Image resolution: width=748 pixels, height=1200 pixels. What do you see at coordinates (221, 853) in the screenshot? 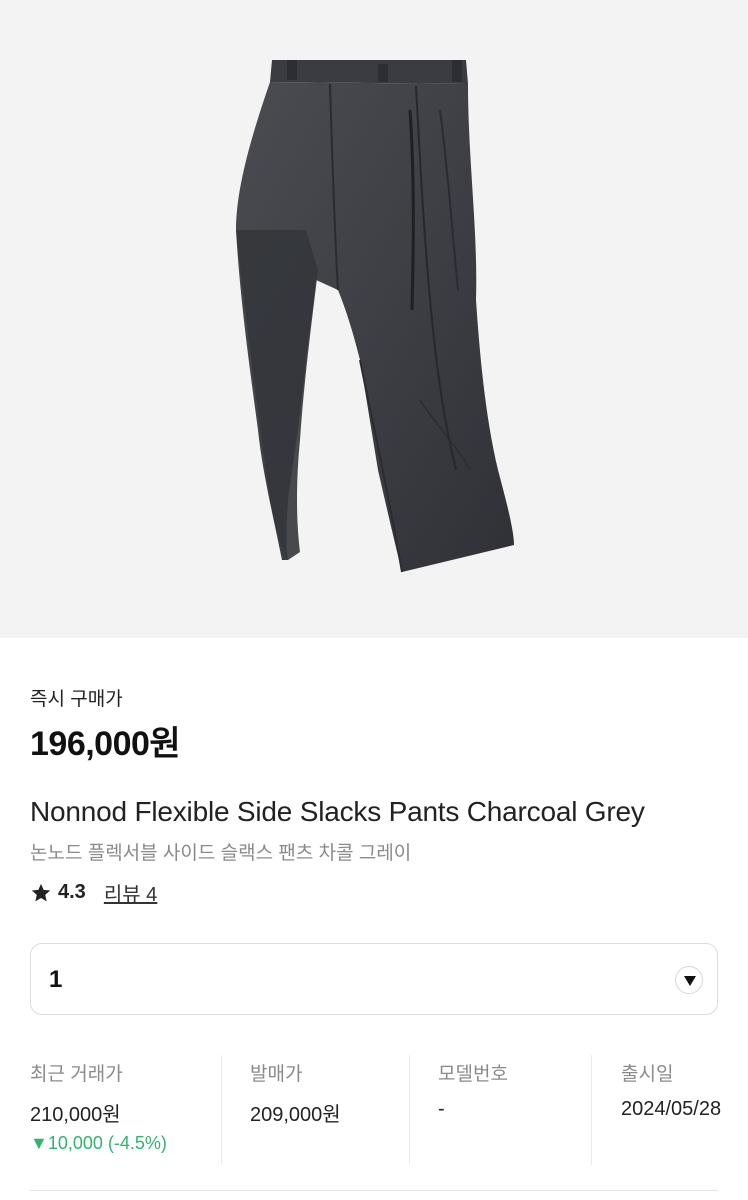
I see `product-title-korean: 논노드 플렉서블 사이드 슬랙스 팬츠 차콜 그레이` at bounding box center [221, 853].